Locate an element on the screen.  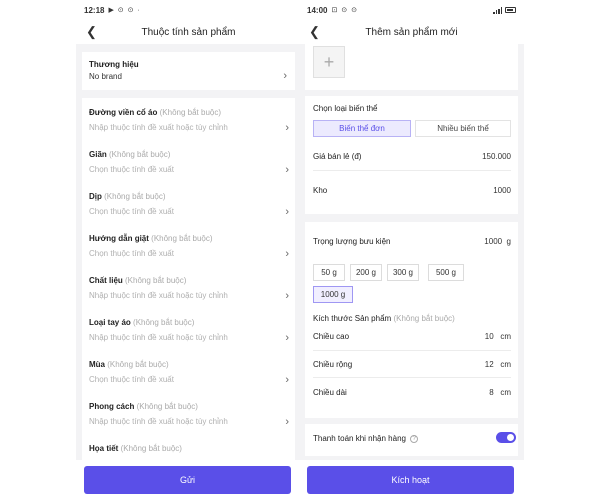
attribute-title: Đường viền cổ áo (Không bắt buộc) is located at coordinates (189, 112).